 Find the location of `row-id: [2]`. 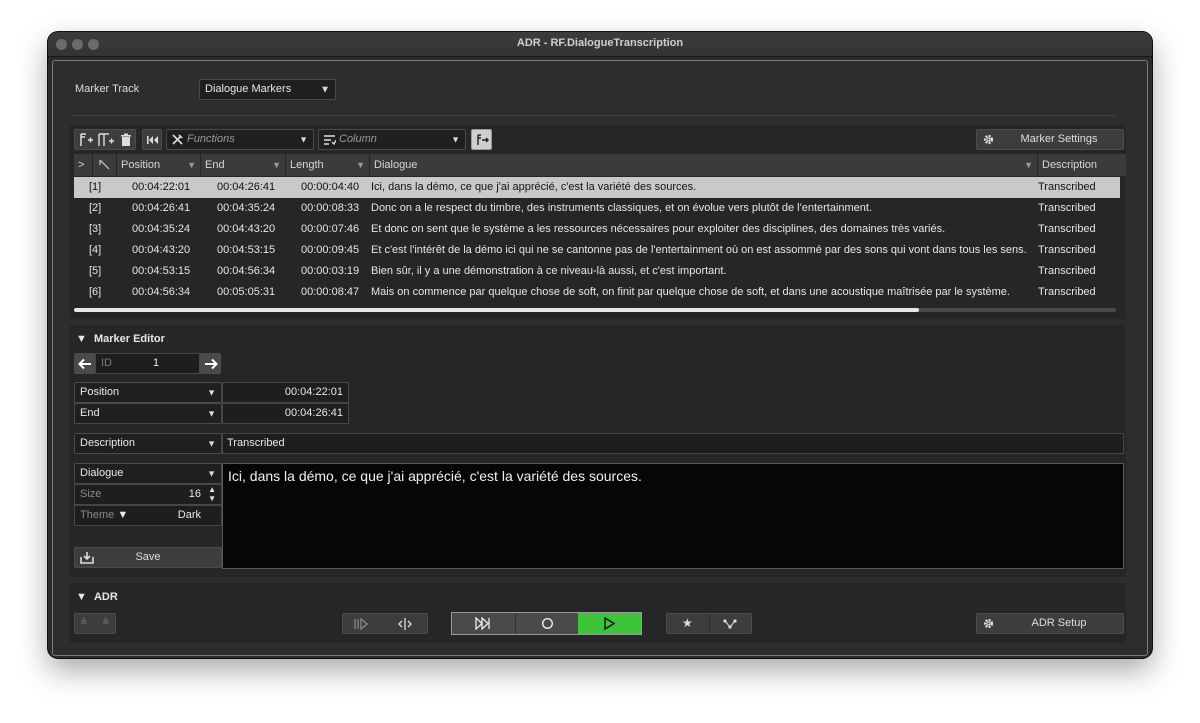

row-id: [2] is located at coordinates (95, 208).